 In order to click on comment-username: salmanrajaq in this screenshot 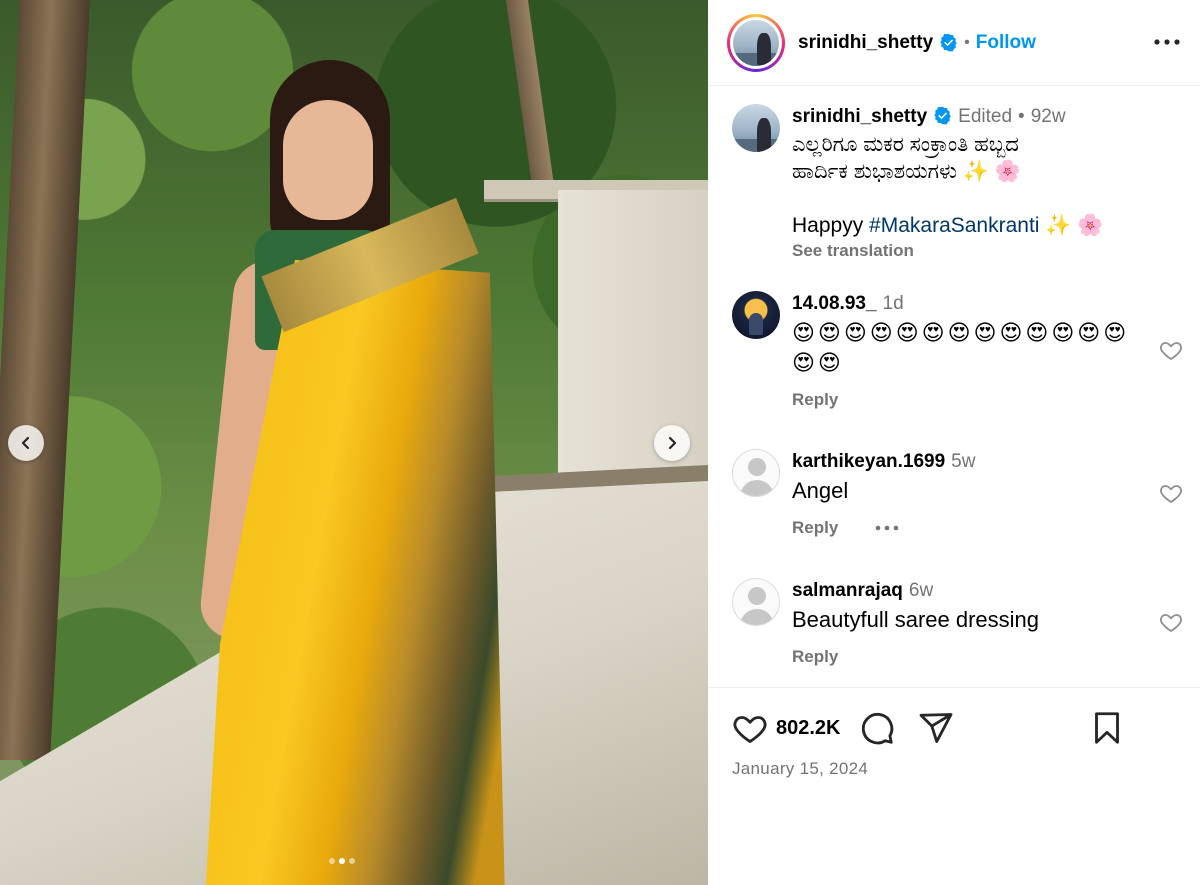, I will do `click(847, 590)`.